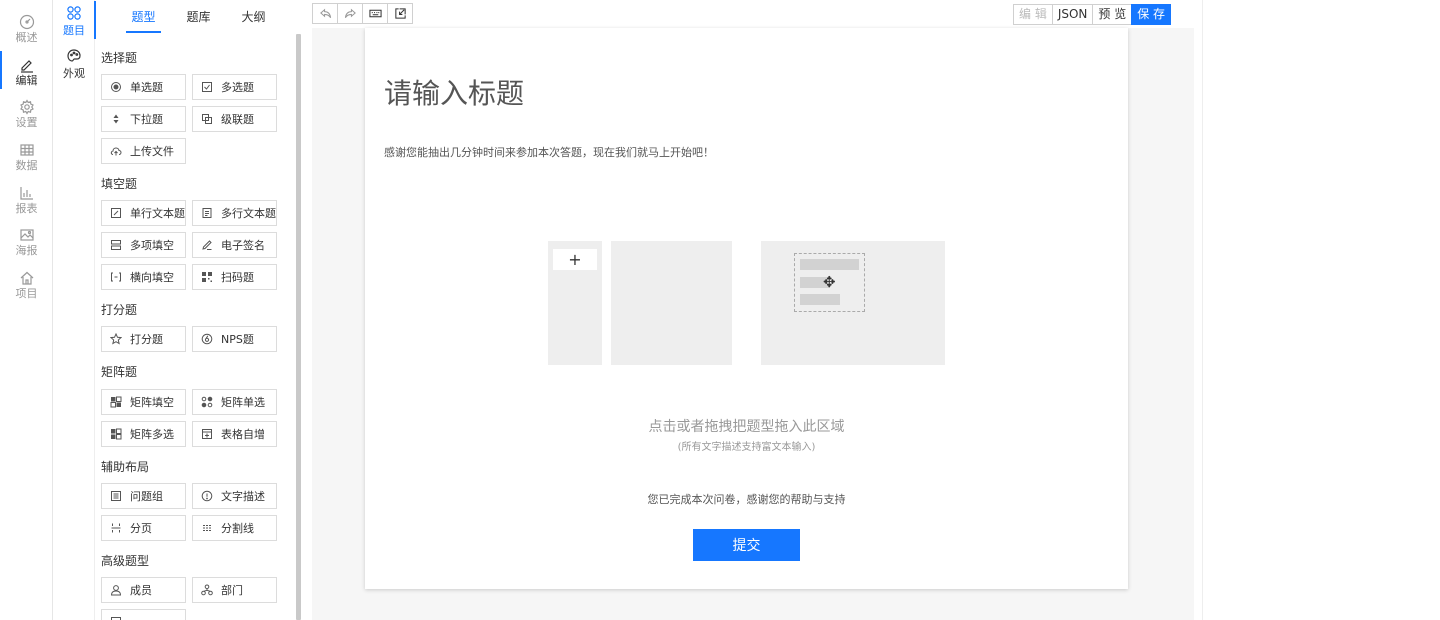  I want to click on qtype-multi-line: 多行文本题, so click(234, 213).